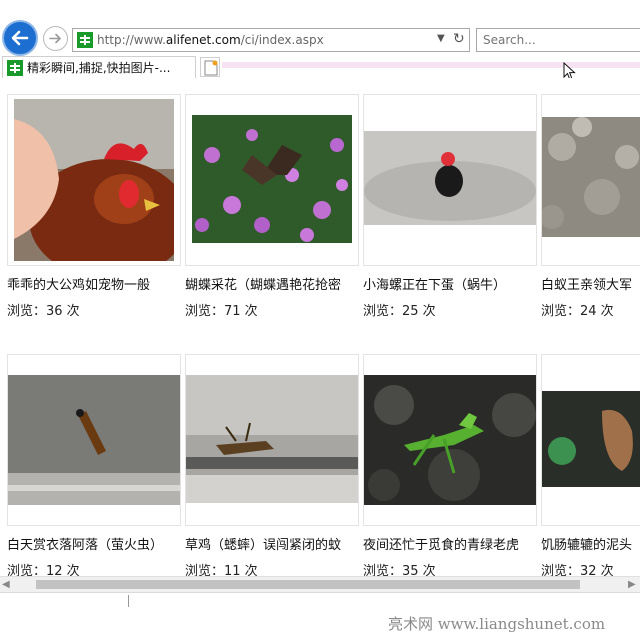  What do you see at coordinates (128, 601) in the screenshot?
I see `status-divider` at bounding box center [128, 601].